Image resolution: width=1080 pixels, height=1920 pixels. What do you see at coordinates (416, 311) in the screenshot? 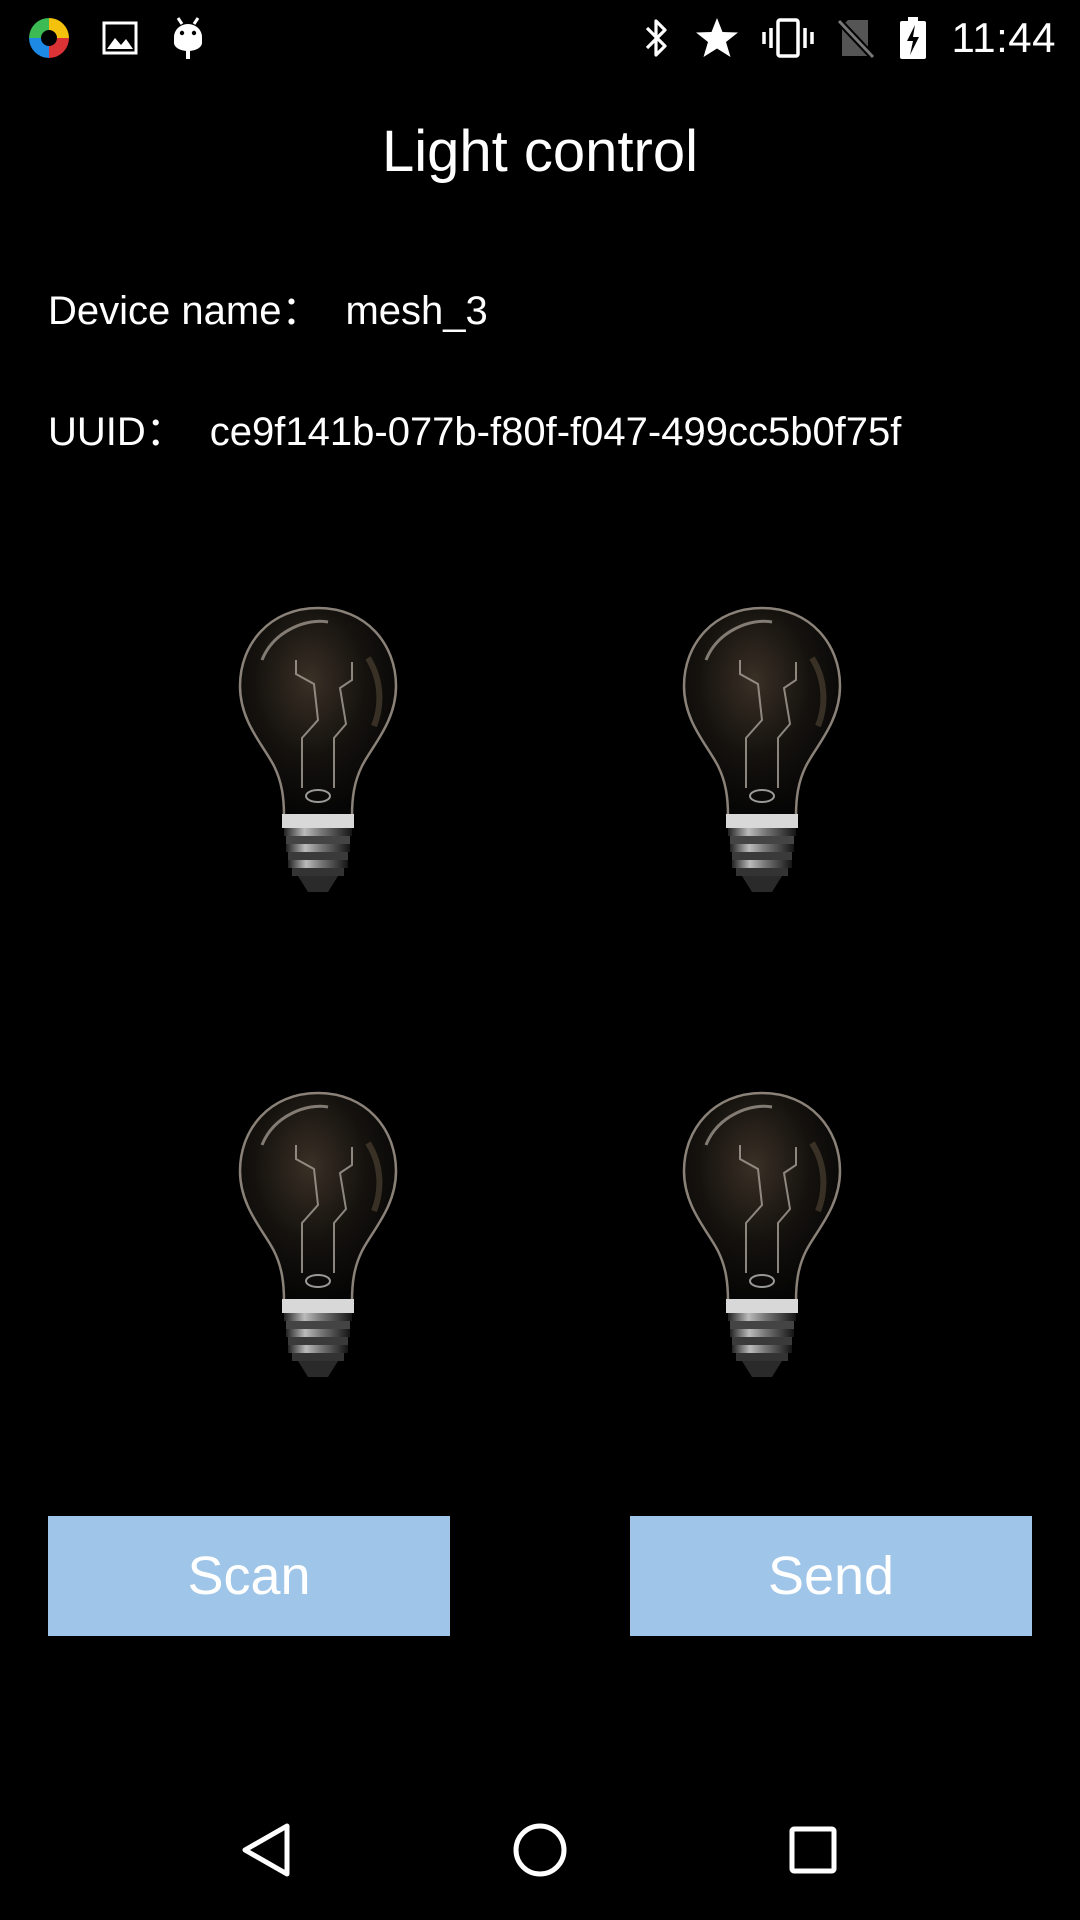
I see `device-name-value: mesh_3` at bounding box center [416, 311].